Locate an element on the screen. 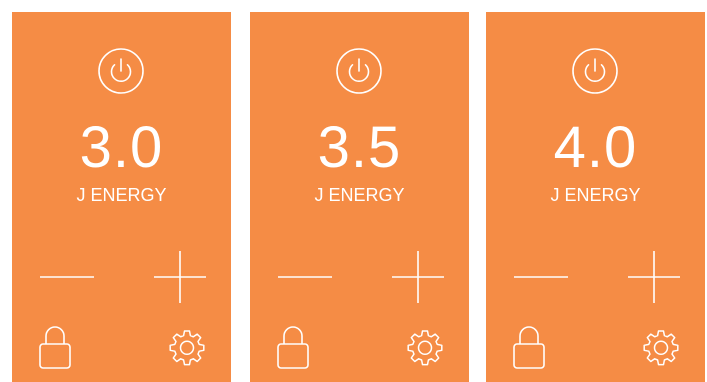 This screenshot has width=707, height=382. energy-value: 3.0 is located at coordinates (121, 147).